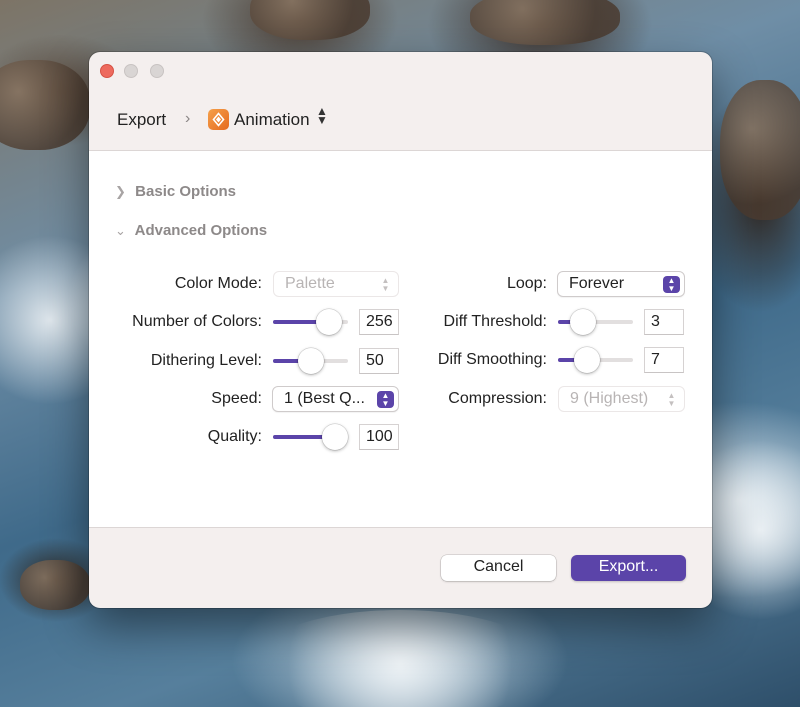 The height and width of the screenshot is (707, 800). Describe the element at coordinates (141, 120) in the screenshot. I see `breadcrumb-export: Export` at that location.